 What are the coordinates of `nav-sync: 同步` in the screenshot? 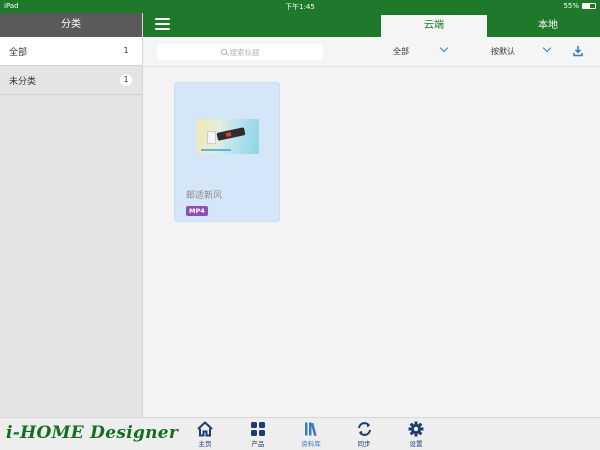 It's located at (364, 434).